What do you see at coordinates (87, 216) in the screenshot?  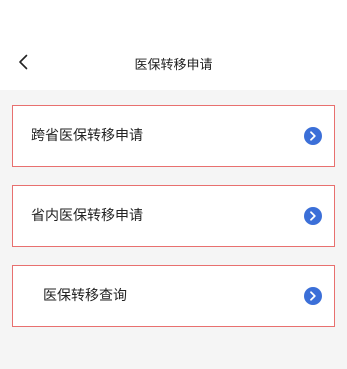 I see `menu-item-label: 省内医保转移申请` at bounding box center [87, 216].